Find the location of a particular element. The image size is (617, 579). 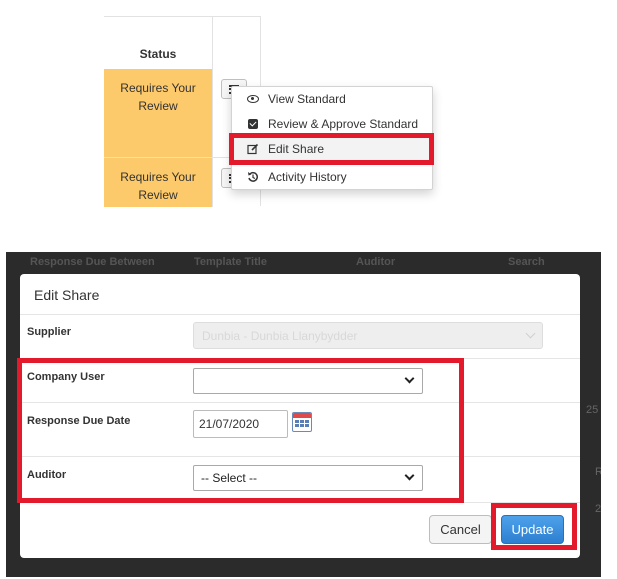

company-user-select is located at coordinates (308, 381).